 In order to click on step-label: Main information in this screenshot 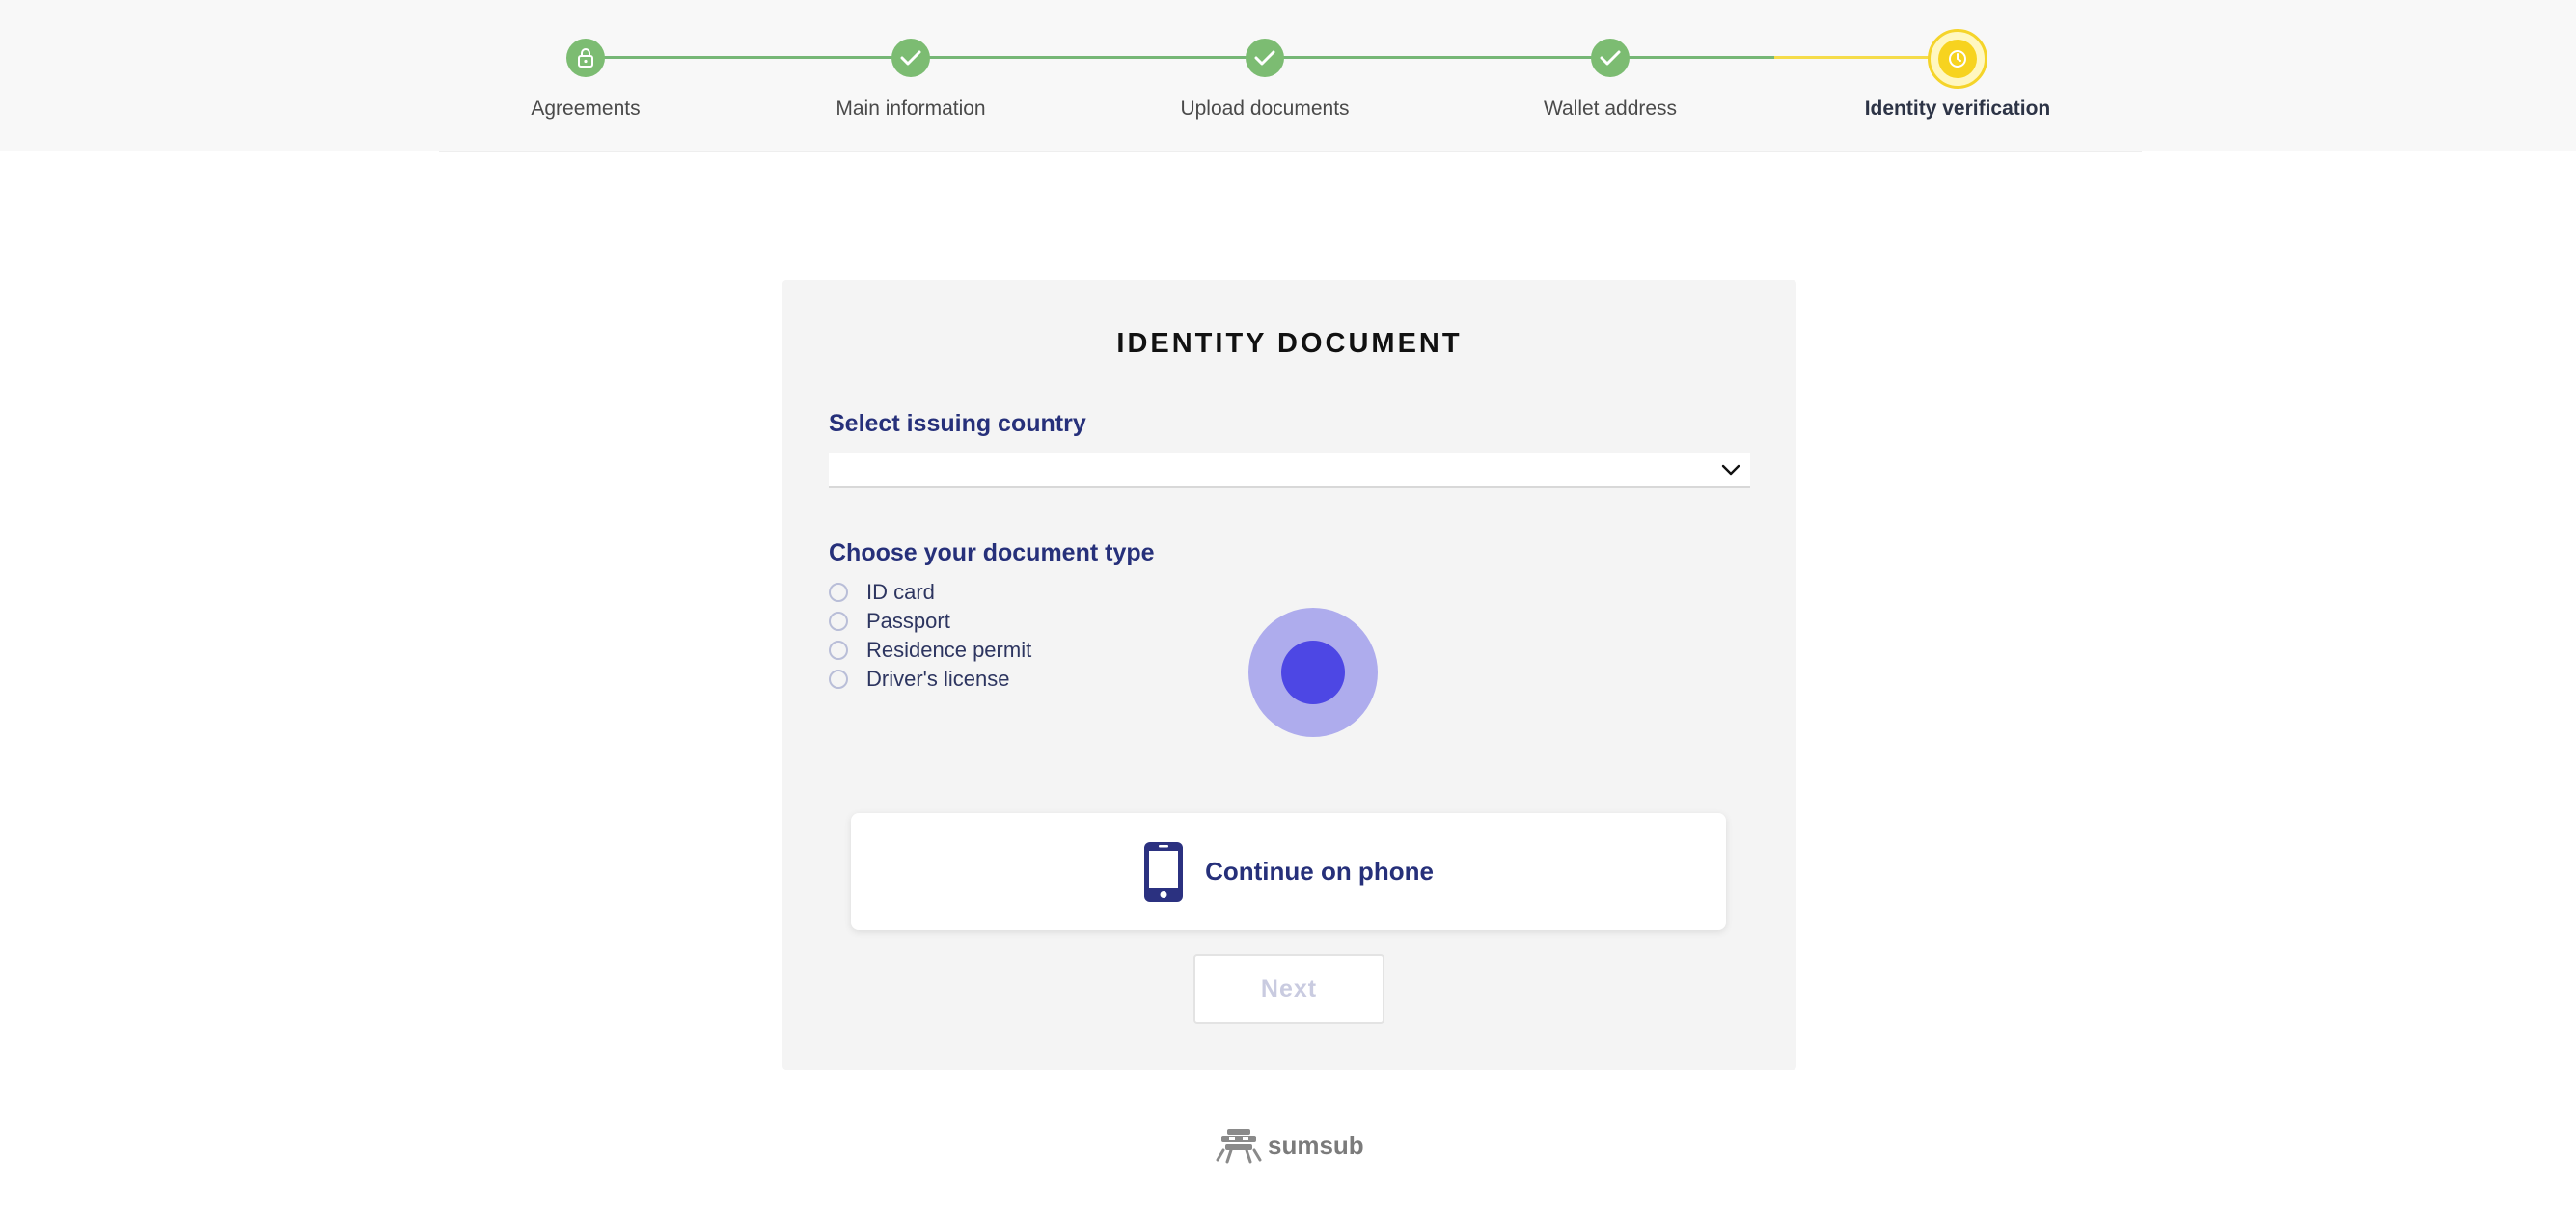, I will do `click(911, 108)`.